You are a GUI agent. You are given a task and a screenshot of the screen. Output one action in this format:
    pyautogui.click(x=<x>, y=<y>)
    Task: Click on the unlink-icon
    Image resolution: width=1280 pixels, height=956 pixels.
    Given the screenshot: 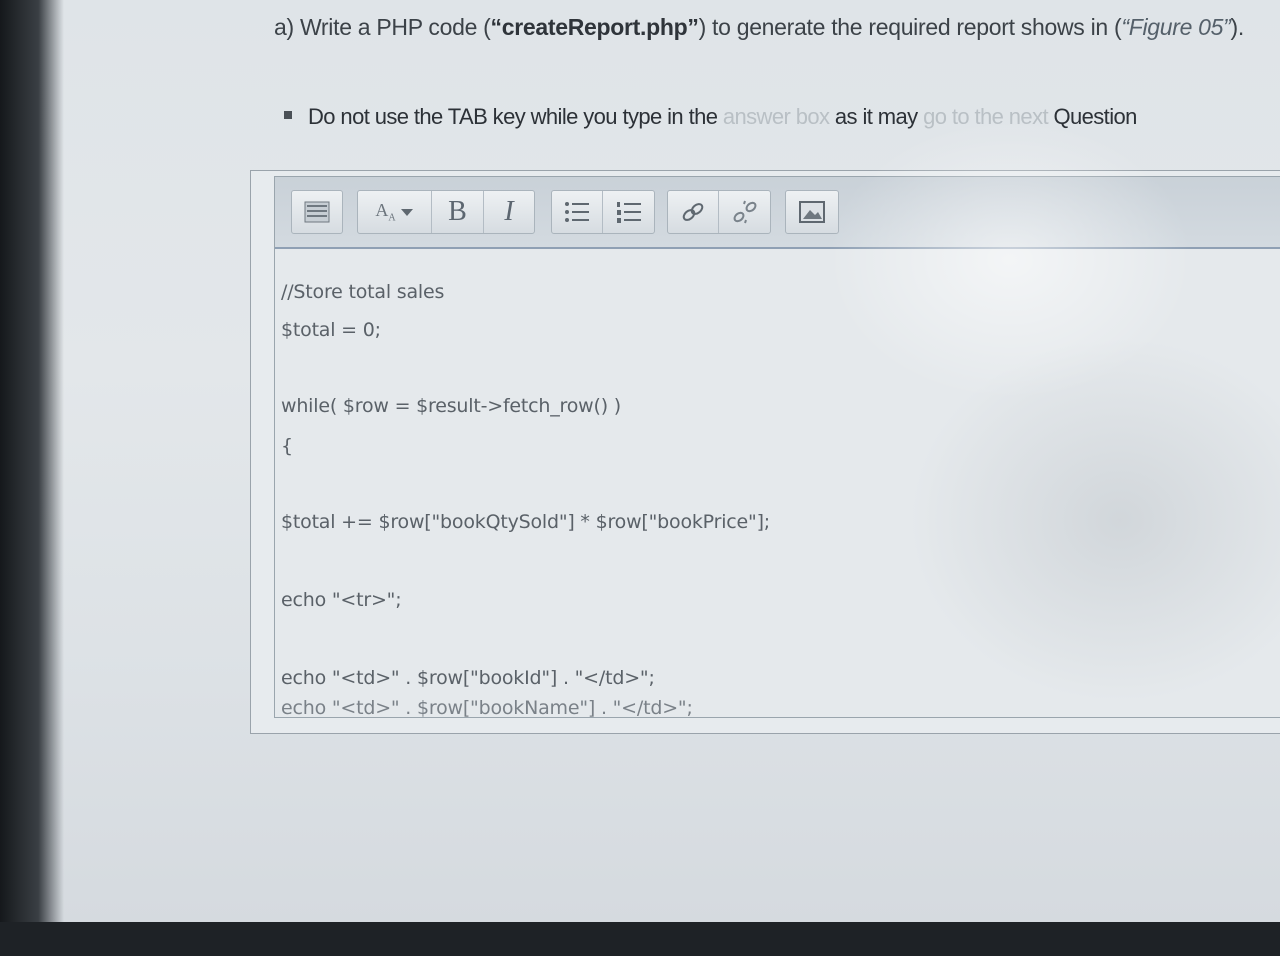 What is the action you would take?
    pyautogui.click(x=744, y=212)
    